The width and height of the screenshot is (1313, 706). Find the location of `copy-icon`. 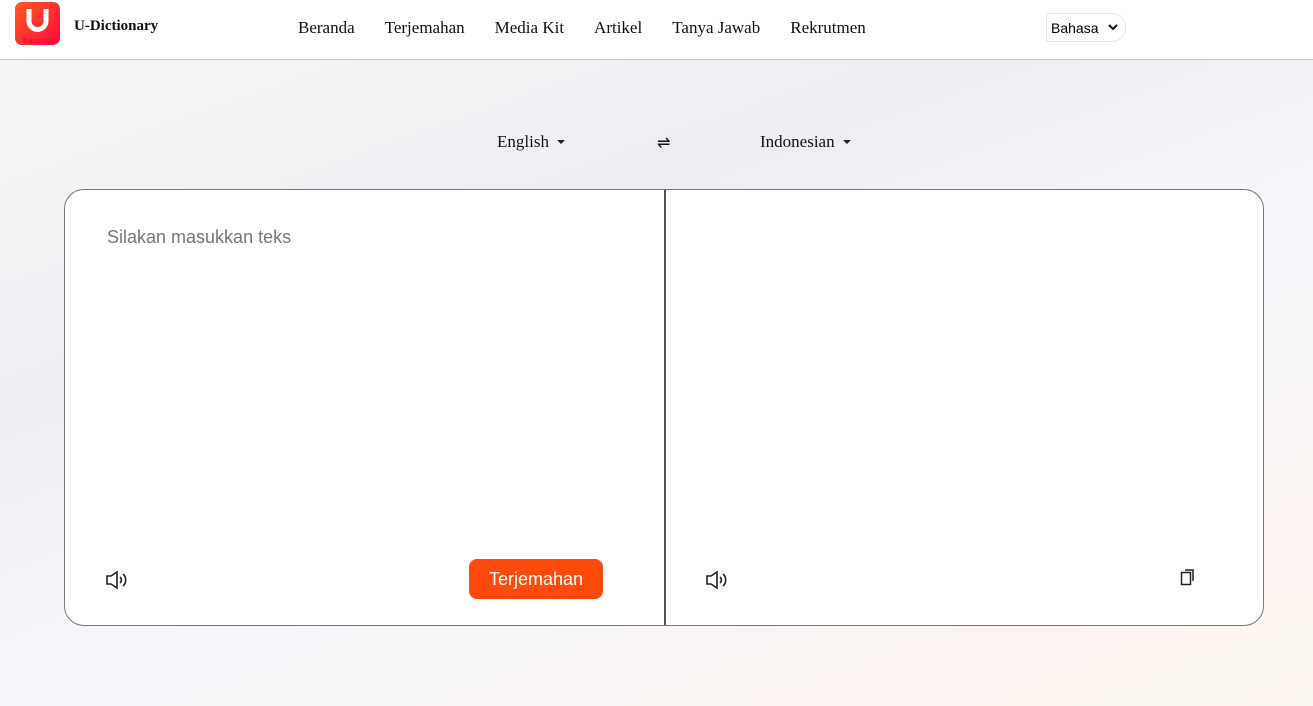

copy-icon is located at coordinates (1188, 577).